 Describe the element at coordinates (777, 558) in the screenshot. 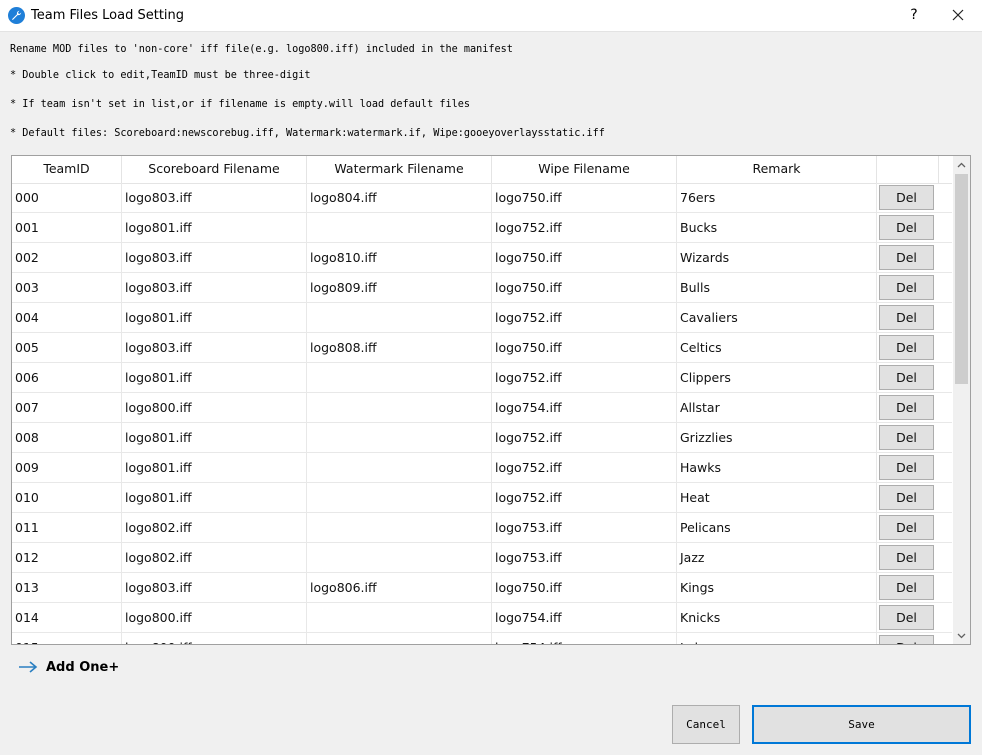

I see `remark-cell: Jazz` at that location.